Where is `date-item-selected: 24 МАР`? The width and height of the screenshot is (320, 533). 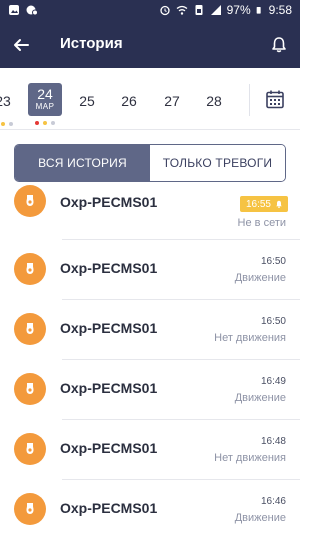
date-item-selected: 24 МАР is located at coordinates (45, 104).